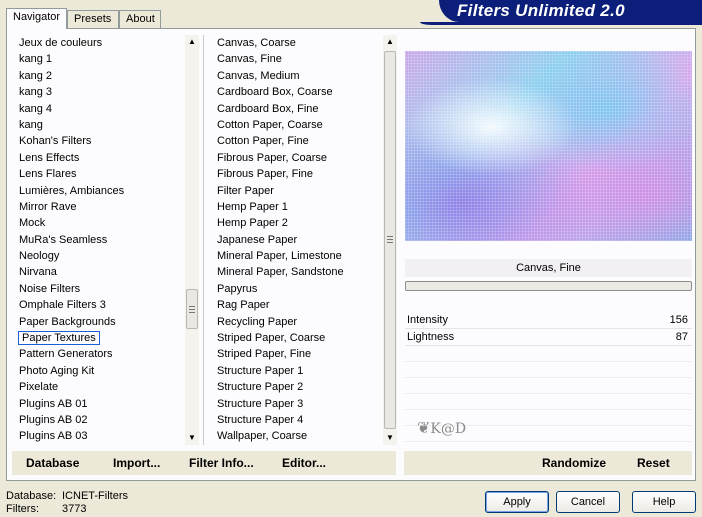  Describe the element at coordinates (297, 354) in the screenshot. I see `list-item: Striped Paper, Fine` at that location.